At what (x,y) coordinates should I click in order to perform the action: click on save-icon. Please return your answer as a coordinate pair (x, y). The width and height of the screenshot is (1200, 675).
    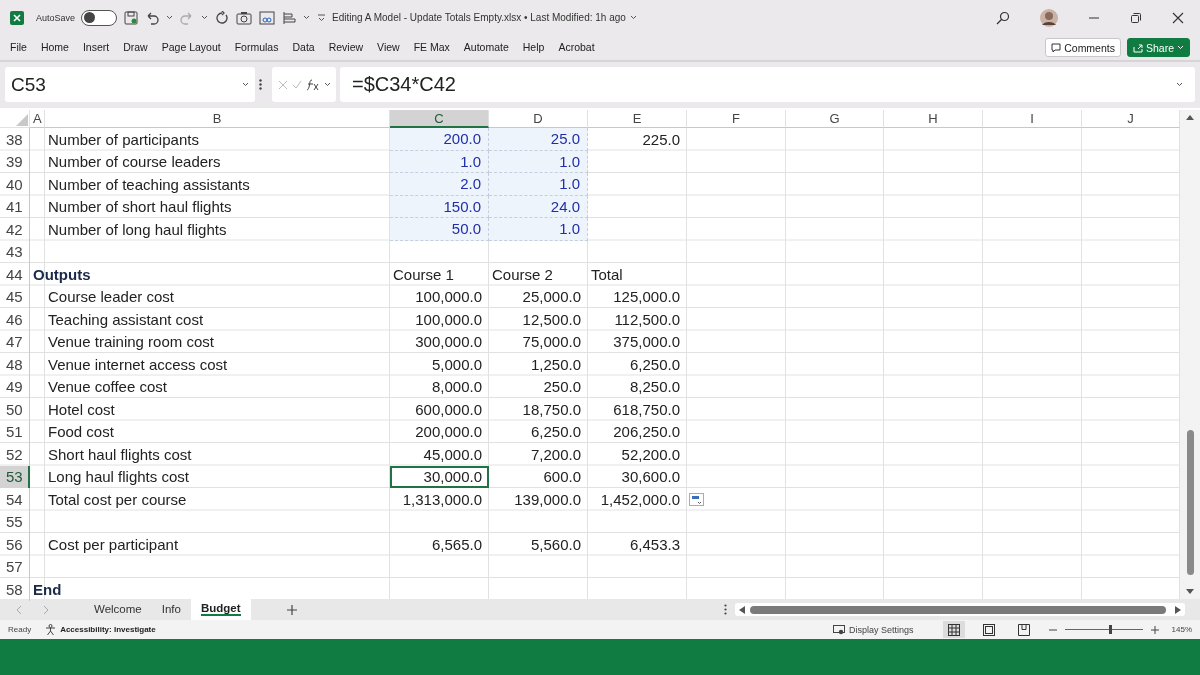
    Looking at the image, I should click on (131, 17).